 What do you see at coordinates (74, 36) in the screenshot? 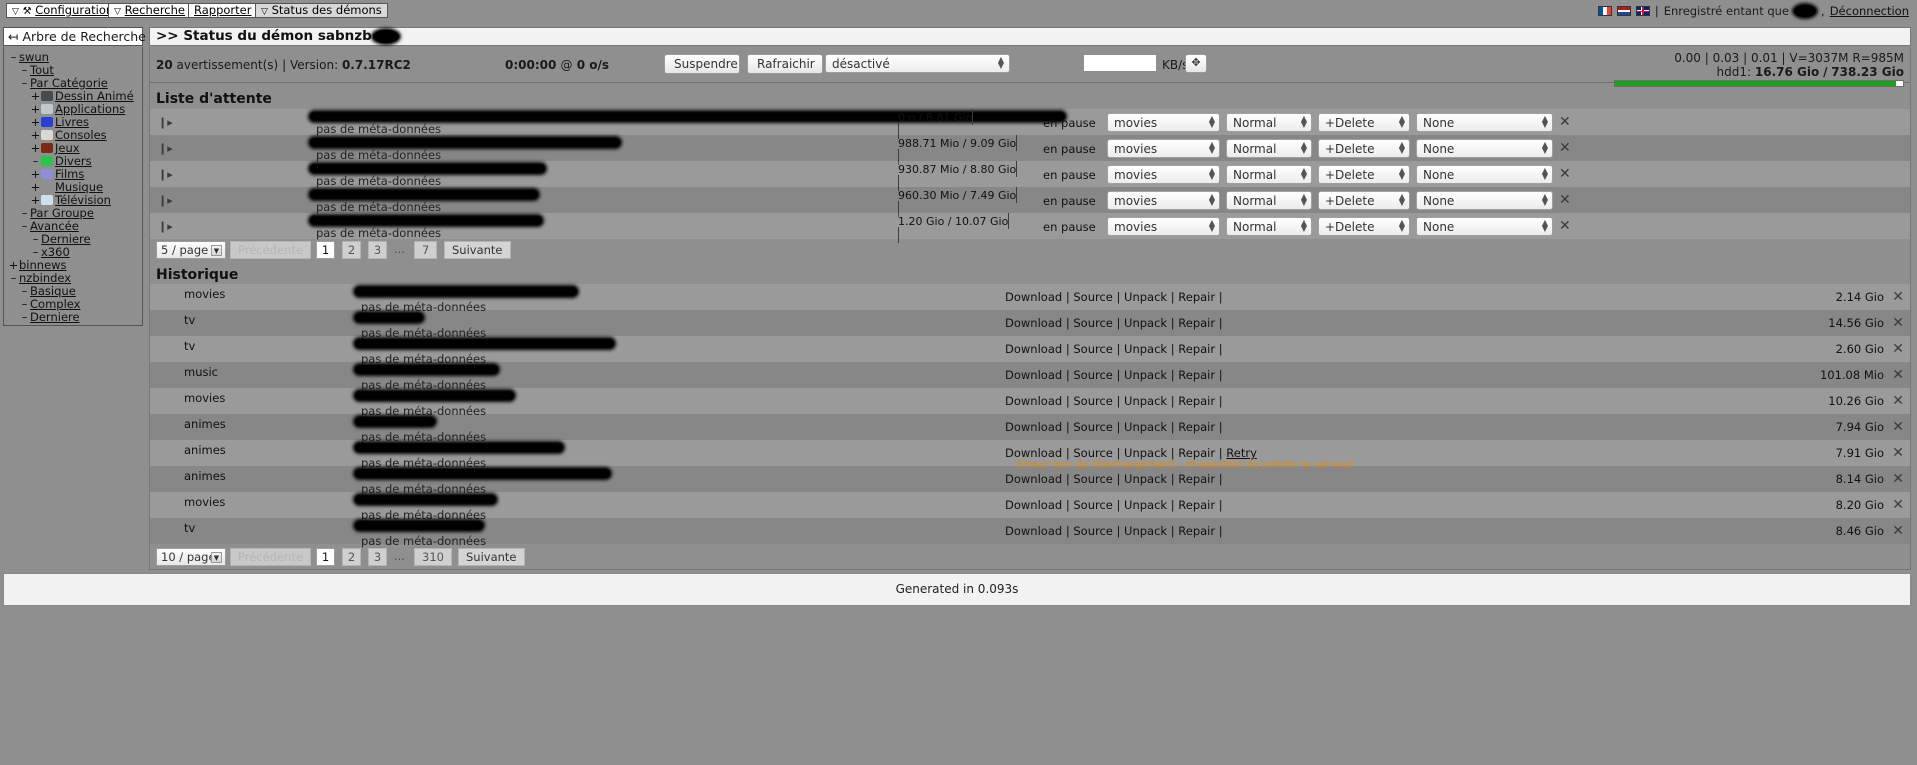
I see `sidebar-header: ↤ Arbre de Recherche` at bounding box center [74, 36].